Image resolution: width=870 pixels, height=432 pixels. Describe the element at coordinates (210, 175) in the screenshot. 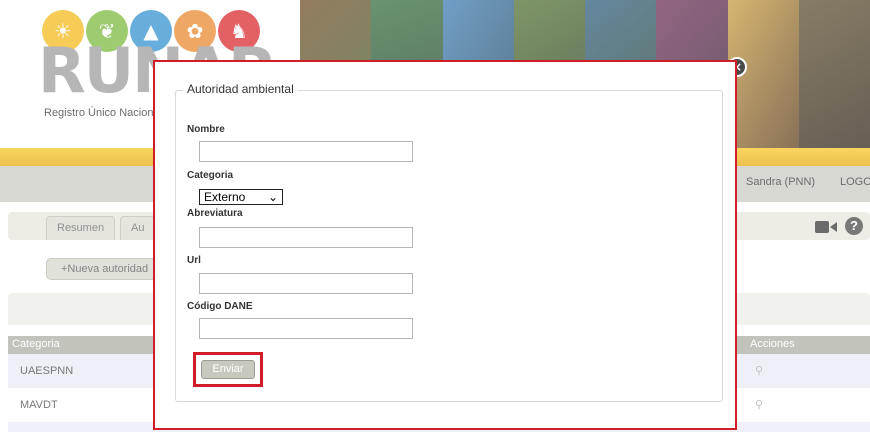

I see `categoria-label: Categoria` at that location.